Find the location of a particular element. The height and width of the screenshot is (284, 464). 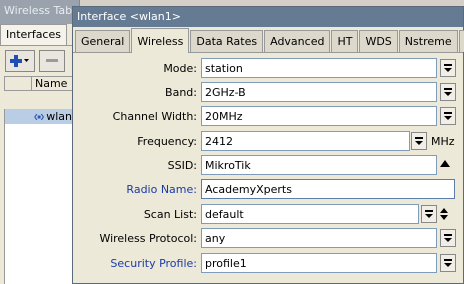

scan-list-row: Scan List: default is located at coordinates (268, 215).